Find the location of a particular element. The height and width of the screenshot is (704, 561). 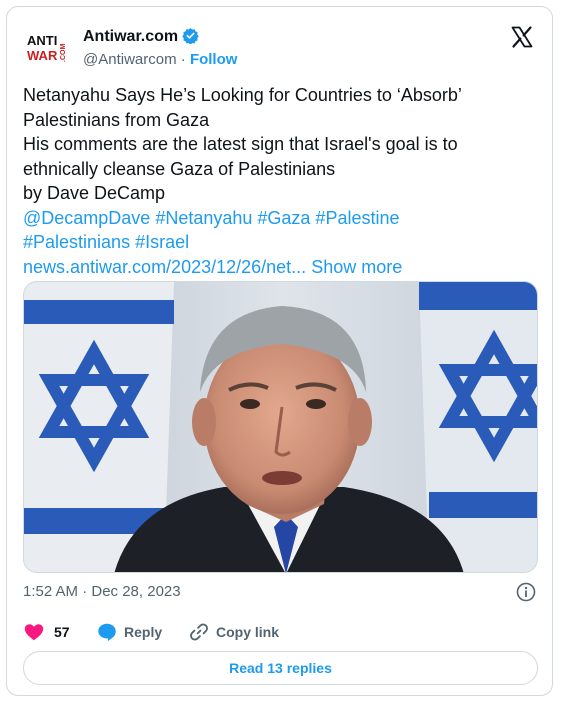

author-handle: @Antiwarcom is located at coordinates (130, 59).